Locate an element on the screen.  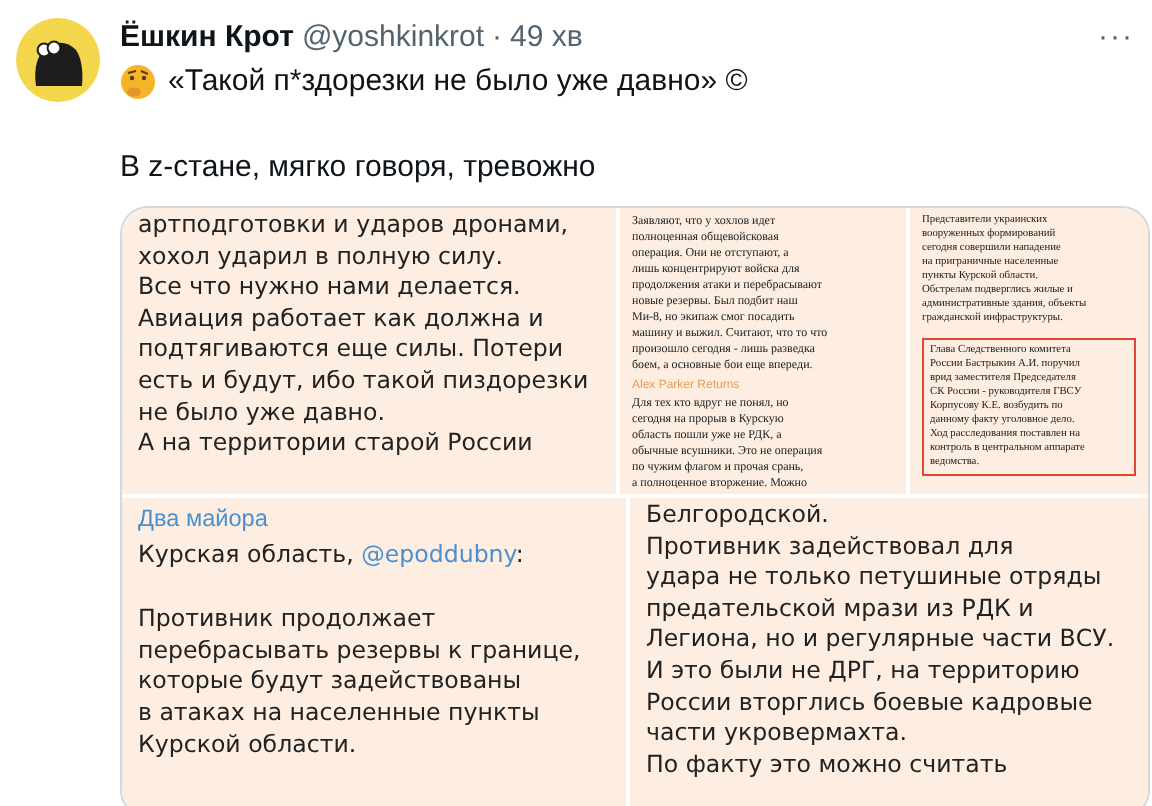
text-line: Авиация работает как должна и is located at coordinates (342, 319).